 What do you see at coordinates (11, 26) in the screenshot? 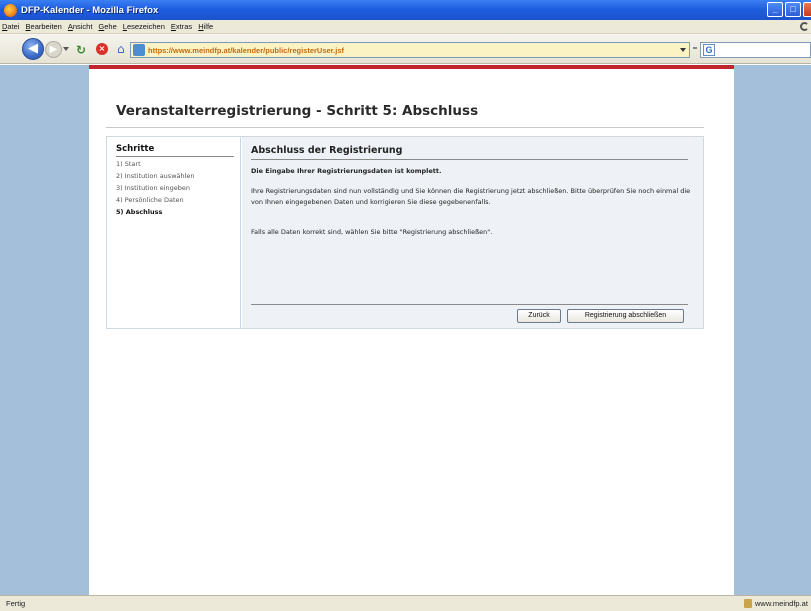
I see `menu-datei: Datei` at bounding box center [11, 26].